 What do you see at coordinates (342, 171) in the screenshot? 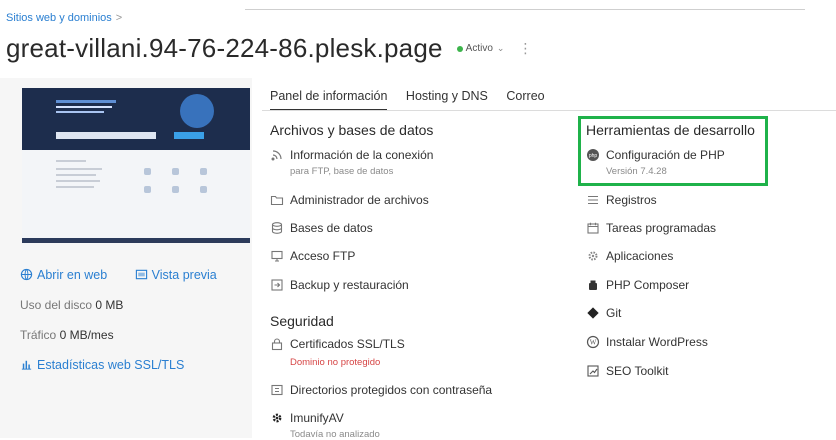
I see `connection-info-subtext: para FTP, base de datos` at bounding box center [342, 171].